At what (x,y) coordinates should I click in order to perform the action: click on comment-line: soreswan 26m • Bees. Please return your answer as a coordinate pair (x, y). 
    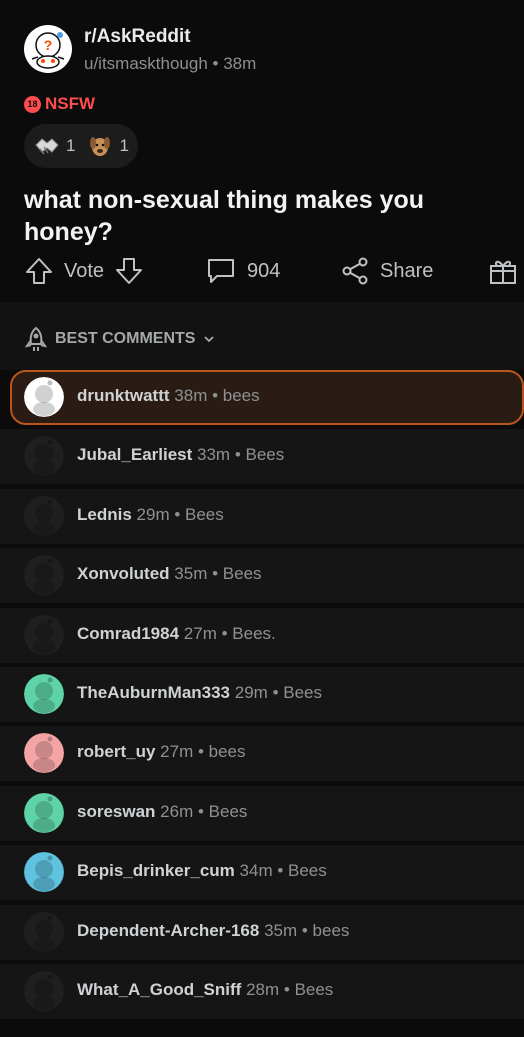
    Looking at the image, I should click on (162, 812).